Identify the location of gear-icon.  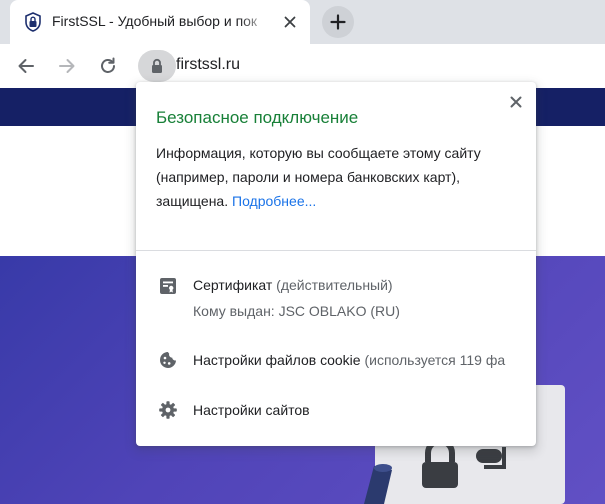
(168, 410).